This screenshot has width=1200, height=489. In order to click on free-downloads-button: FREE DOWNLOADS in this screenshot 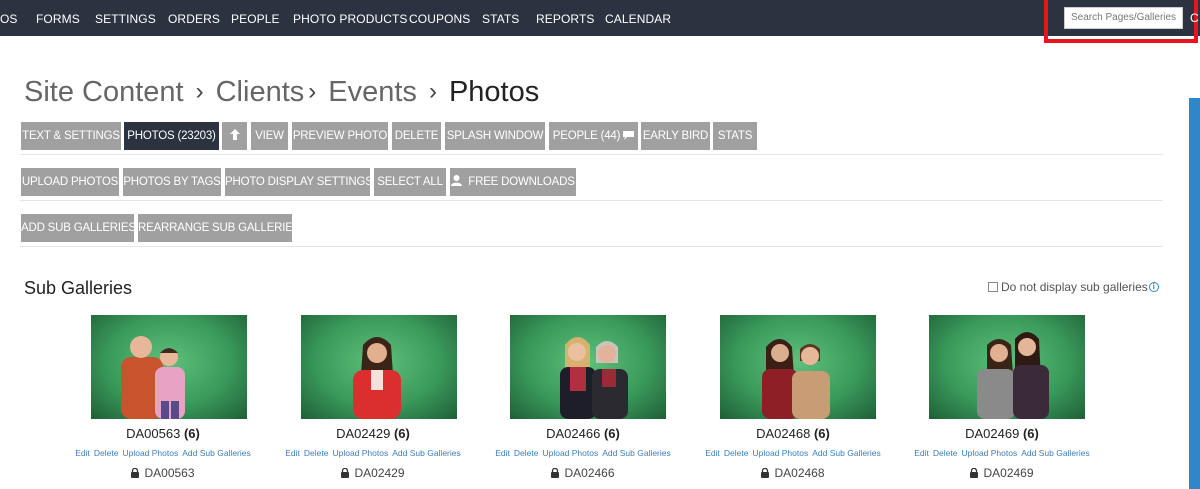, I will do `click(513, 182)`.